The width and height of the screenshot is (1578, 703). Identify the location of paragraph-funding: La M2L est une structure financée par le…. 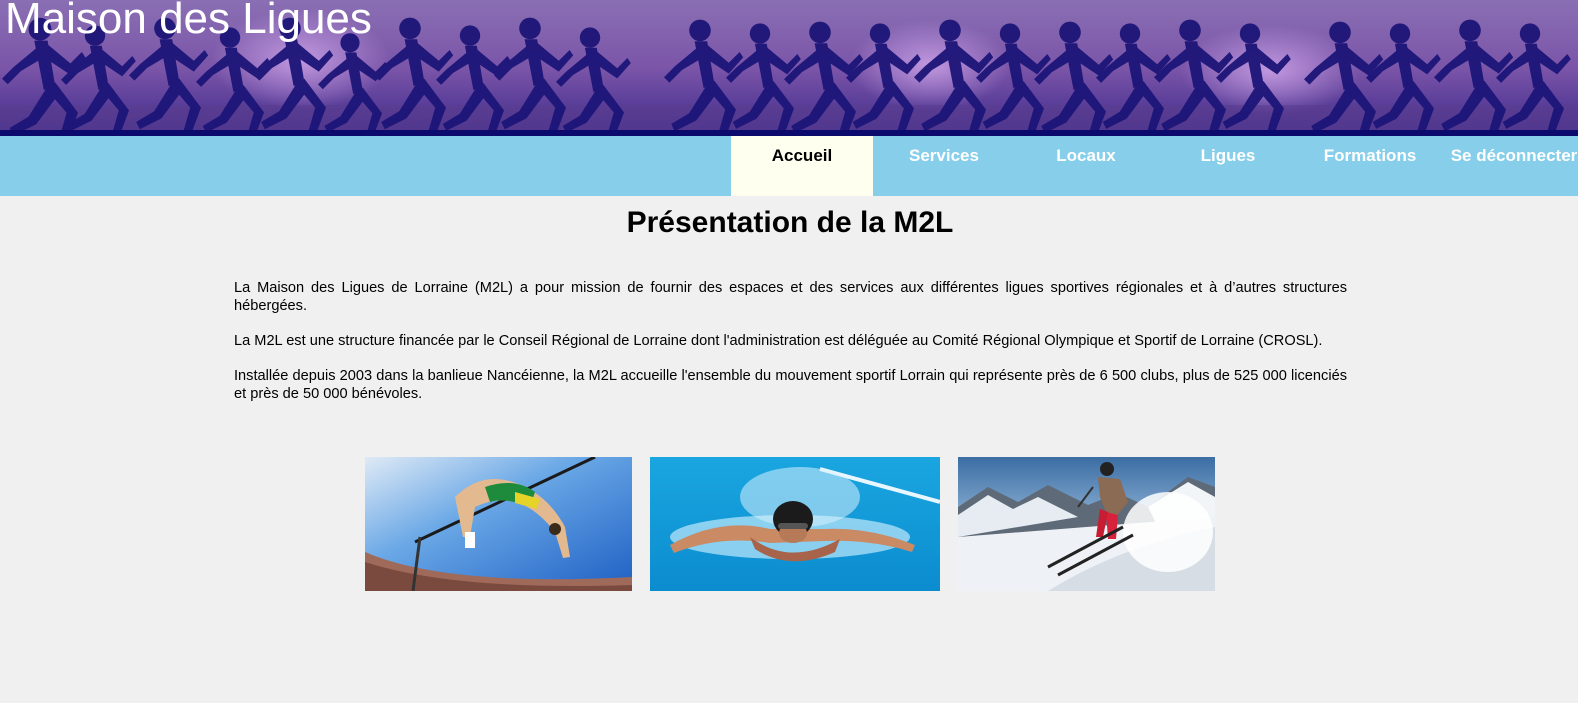
(778, 341).